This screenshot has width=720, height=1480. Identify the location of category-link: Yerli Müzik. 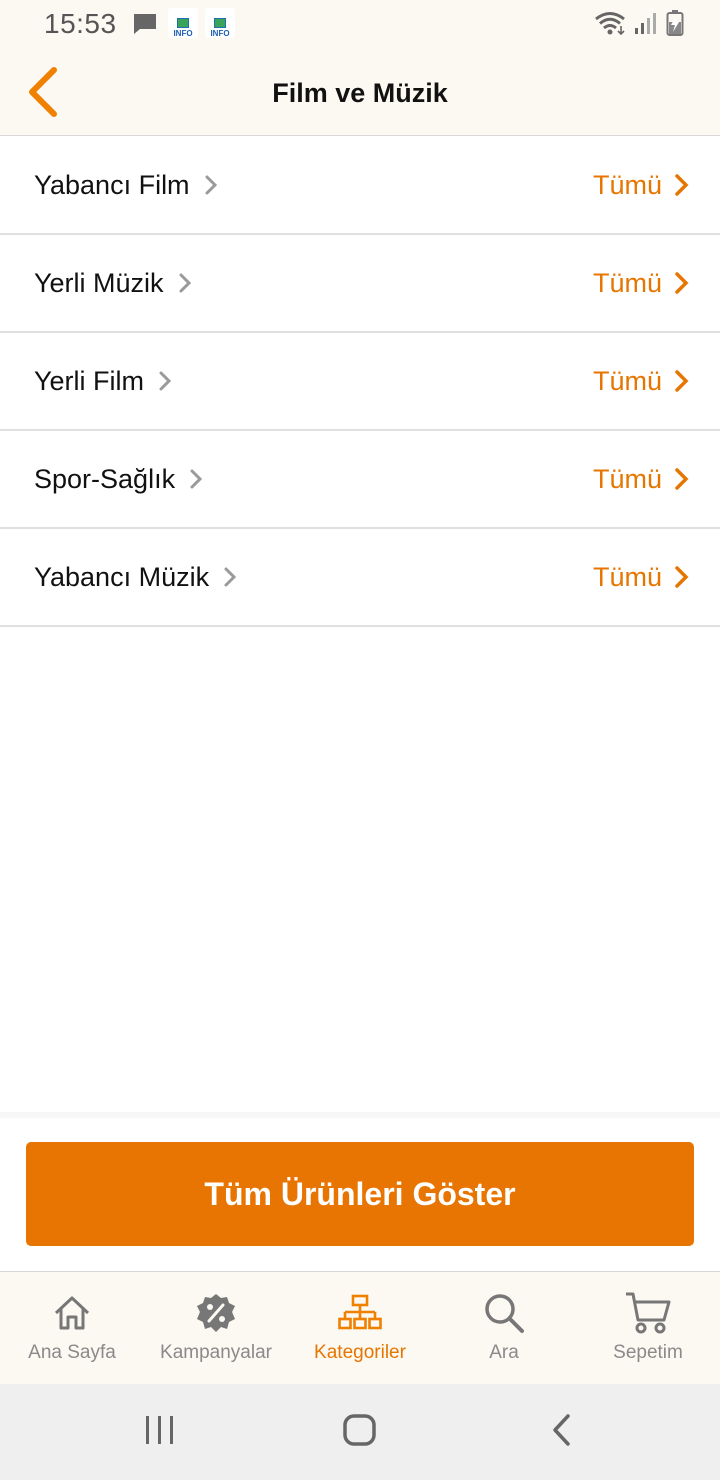
(113, 283).